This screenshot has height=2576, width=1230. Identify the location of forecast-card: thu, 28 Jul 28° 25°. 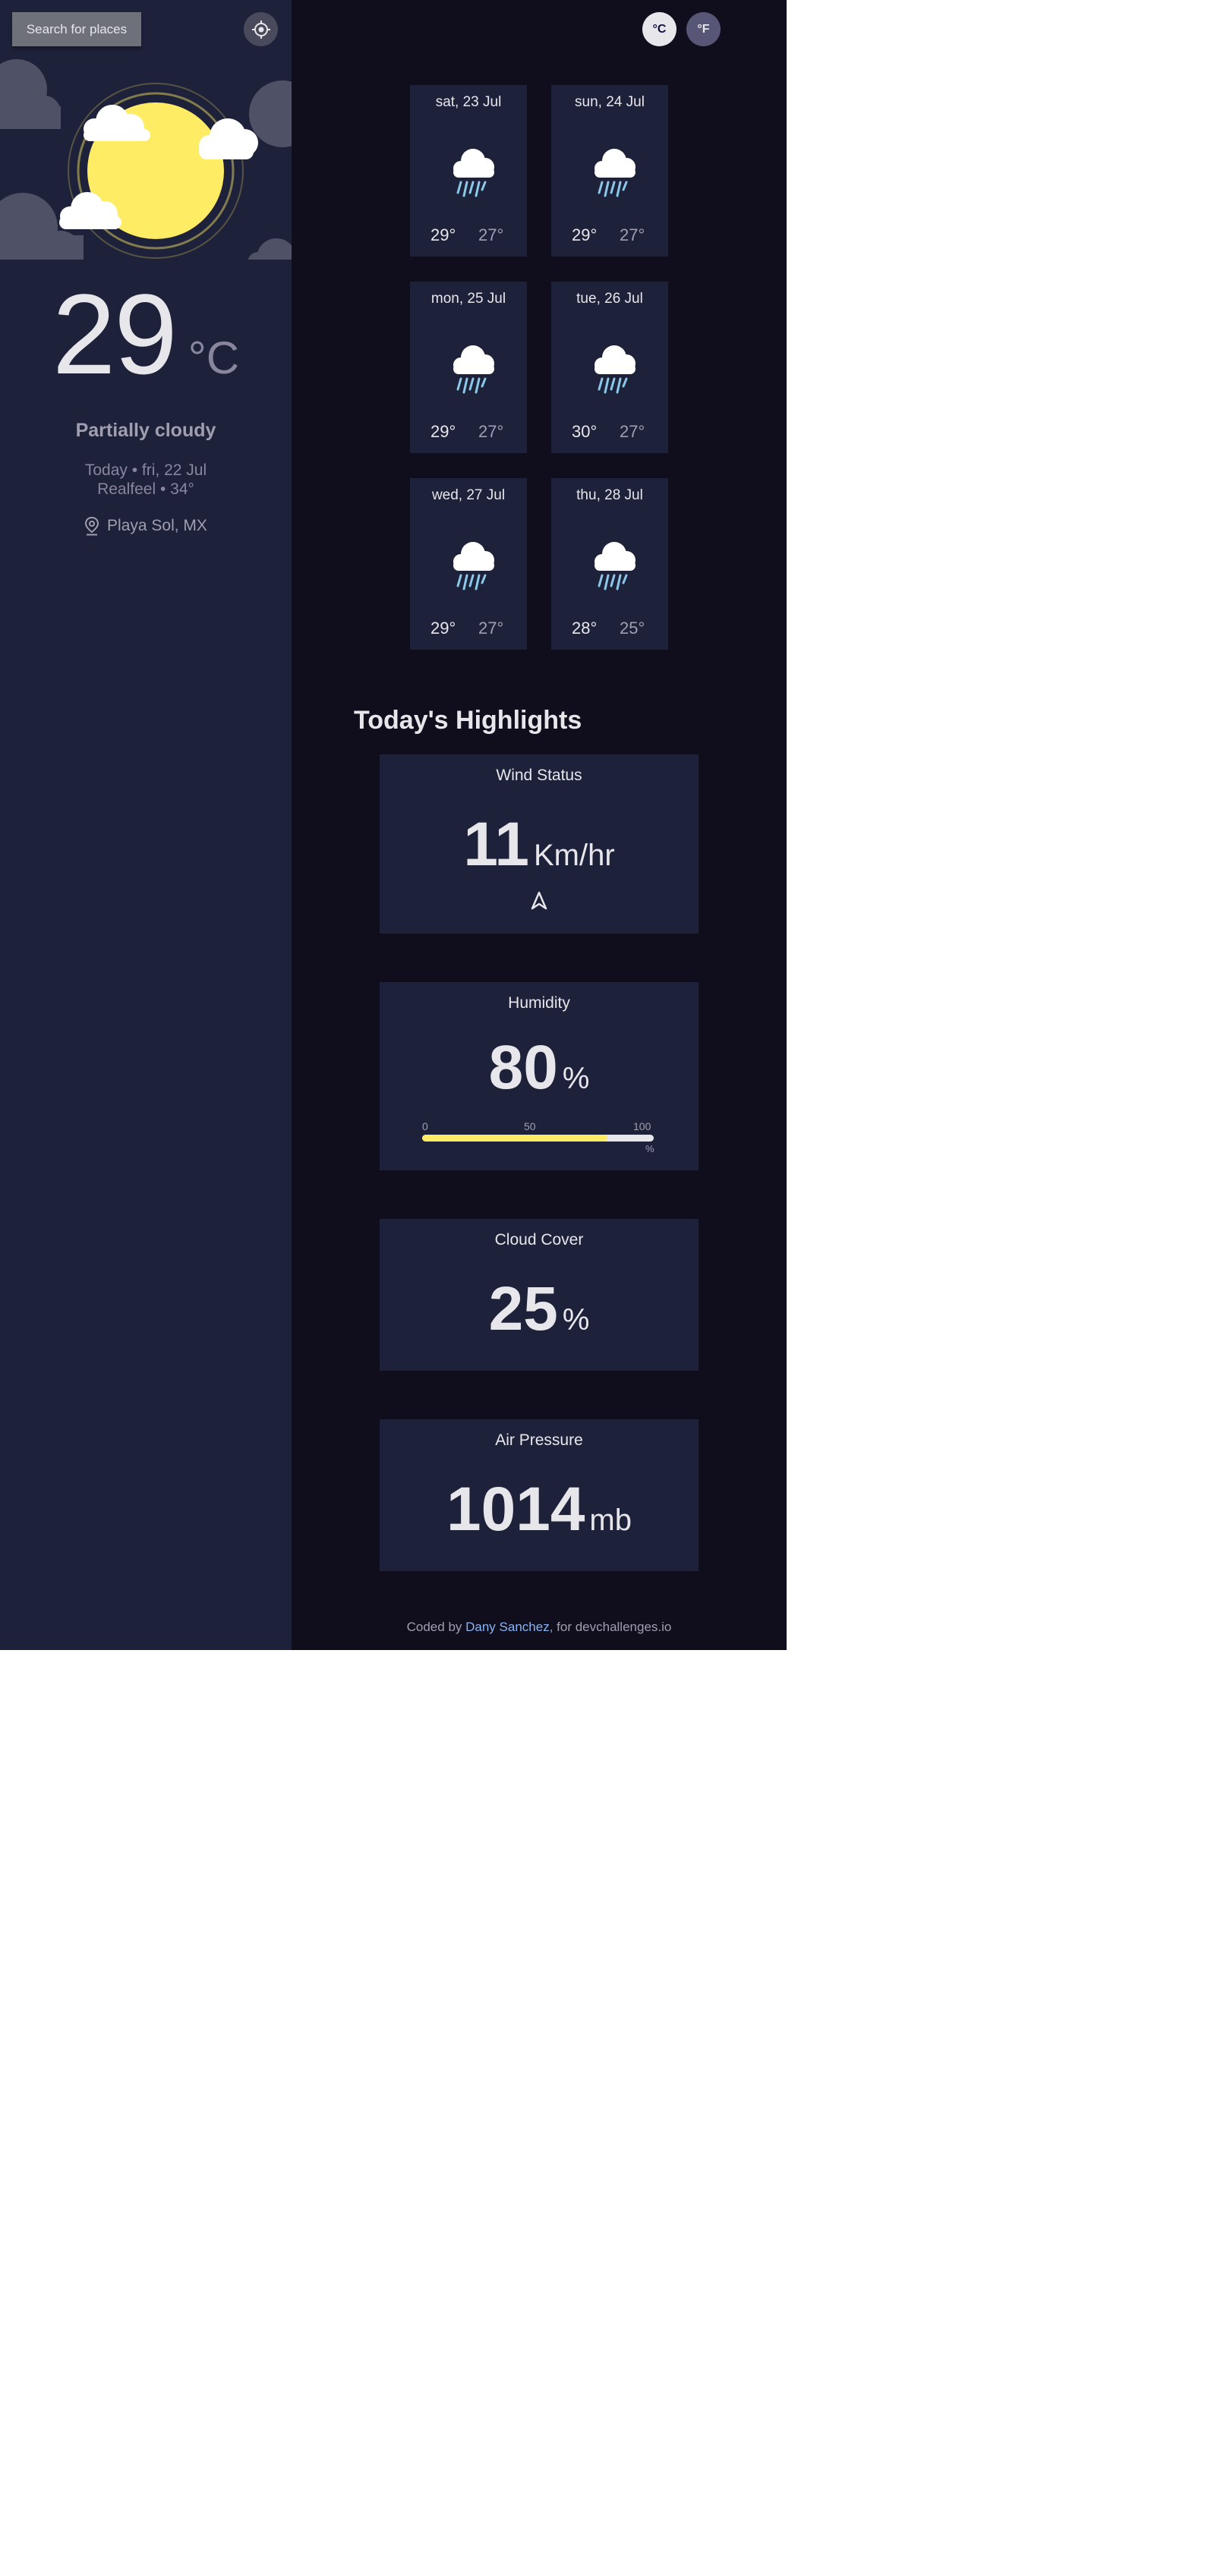
(609, 564).